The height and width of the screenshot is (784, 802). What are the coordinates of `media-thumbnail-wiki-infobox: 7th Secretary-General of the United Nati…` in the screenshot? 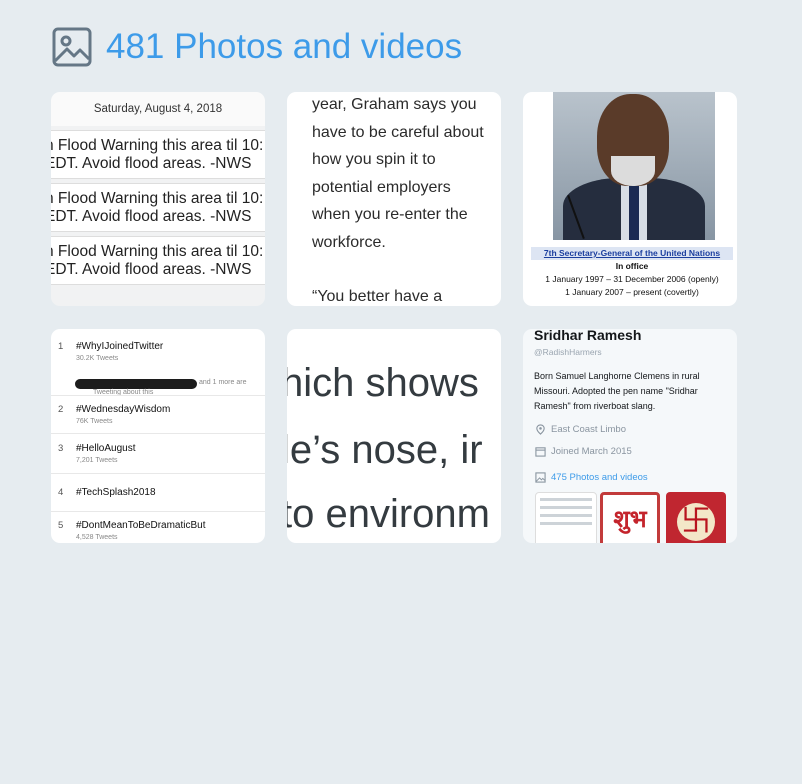 It's located at (630, 199).